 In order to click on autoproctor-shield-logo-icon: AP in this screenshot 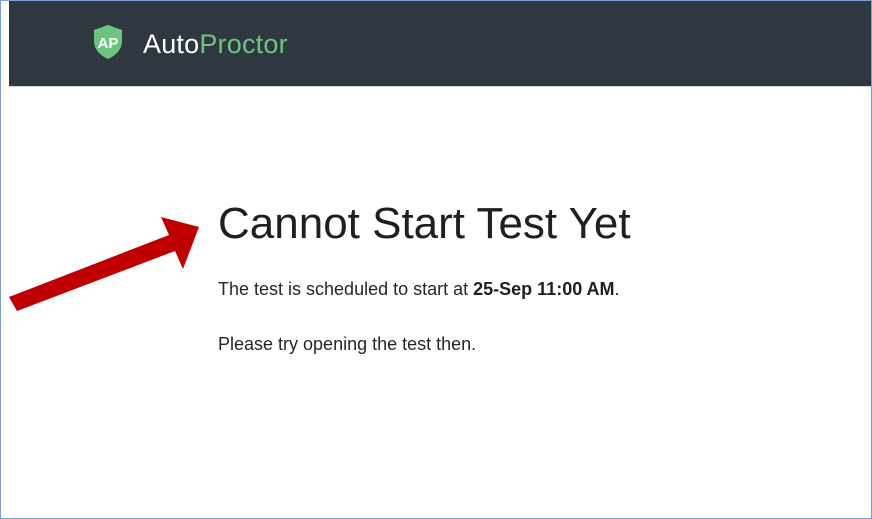, I will do `click(108, 42)`.